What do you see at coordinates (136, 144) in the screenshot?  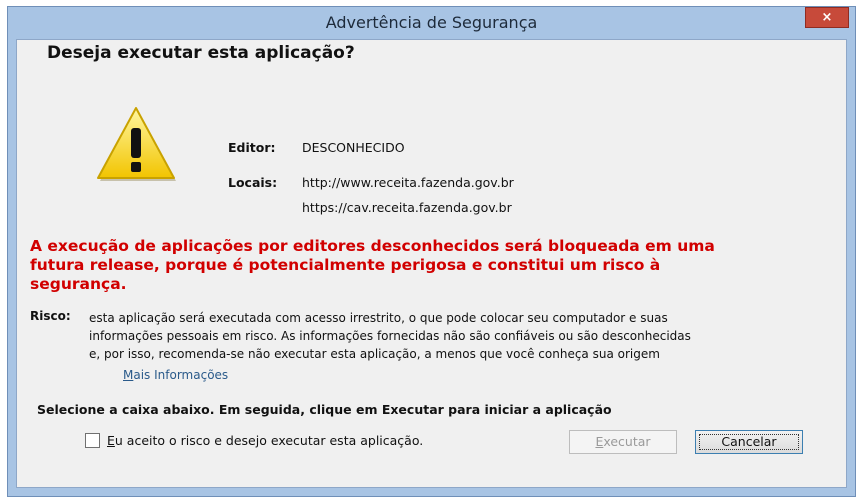 I see `warning-triangle-icon` at bounding box center [136, 144].